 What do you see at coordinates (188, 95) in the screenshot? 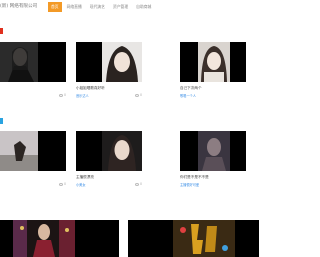
I see `card-author: 歌唱一个人` at bounding box center [188, 95].